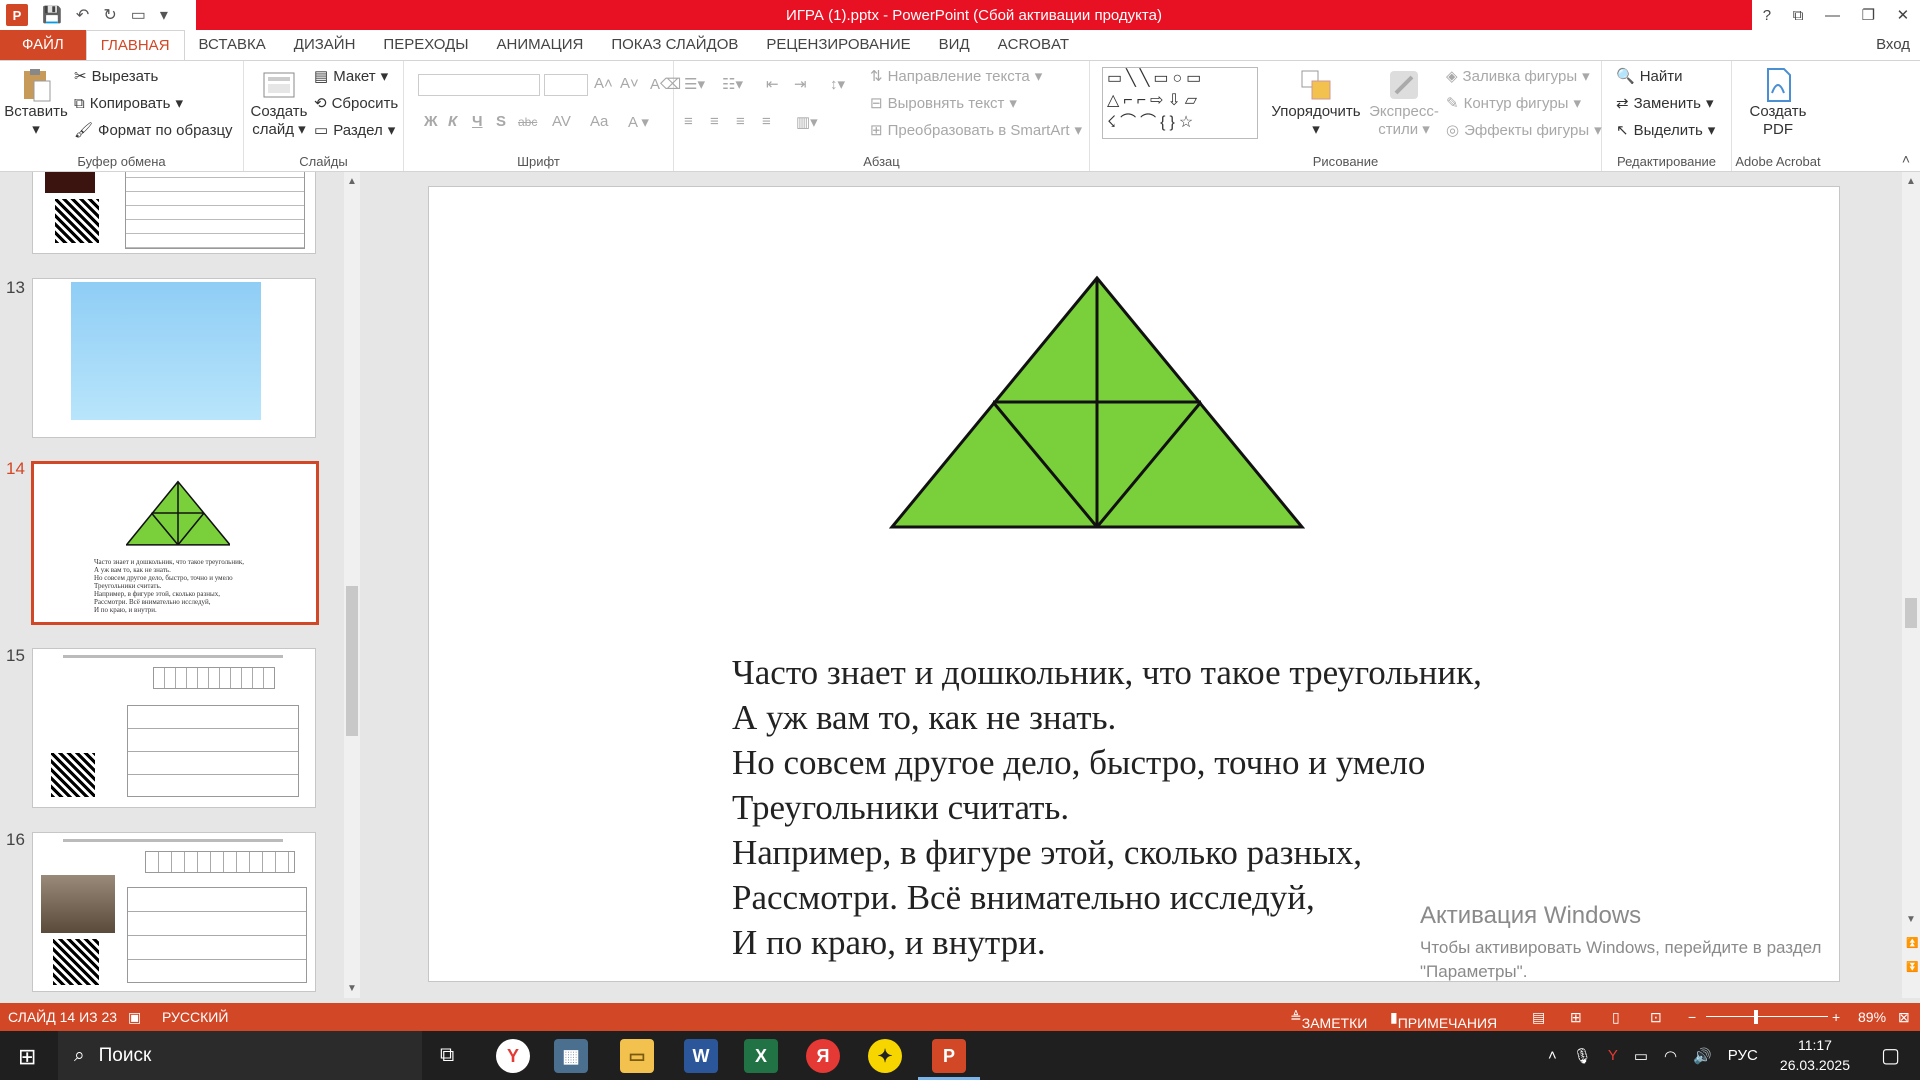 This screenshot has height=1080, width=1920. What do you see at coordinates (838, 45) in the screenshot?
I see `tab-review: РЕЦЕНЗИРОВАНИЕ` at bounding box center [838, 45].